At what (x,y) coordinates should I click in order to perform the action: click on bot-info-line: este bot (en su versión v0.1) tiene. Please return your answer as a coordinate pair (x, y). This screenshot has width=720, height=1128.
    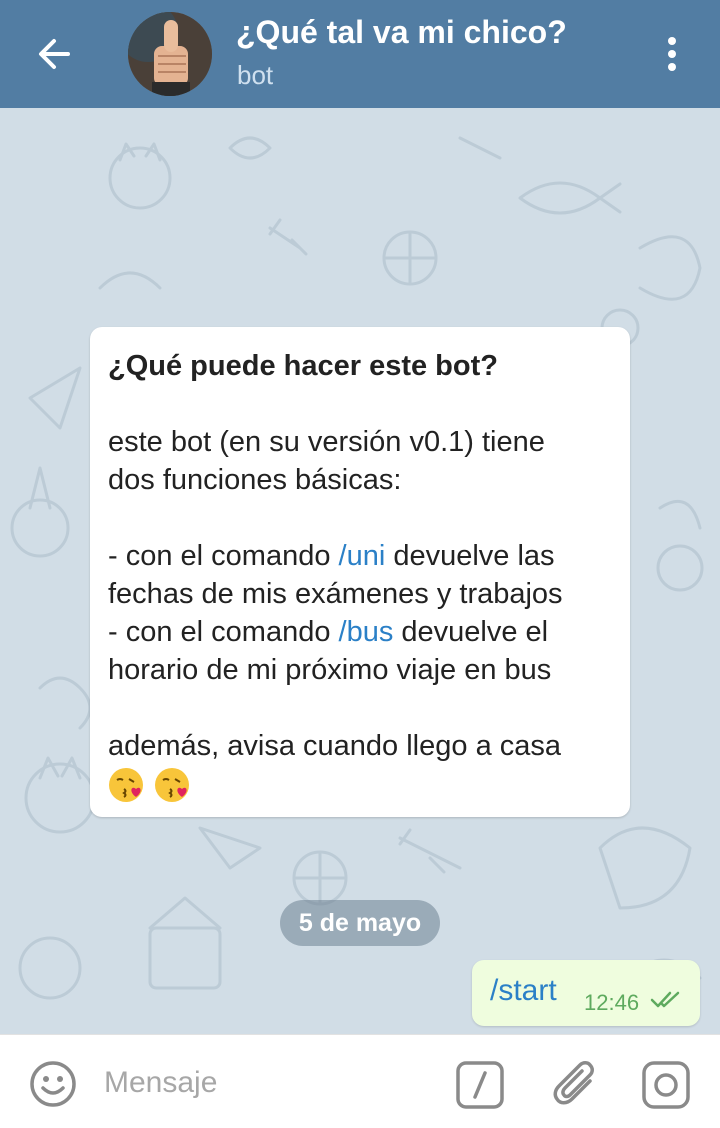
    Looking at the image, I should click on (326, 442).